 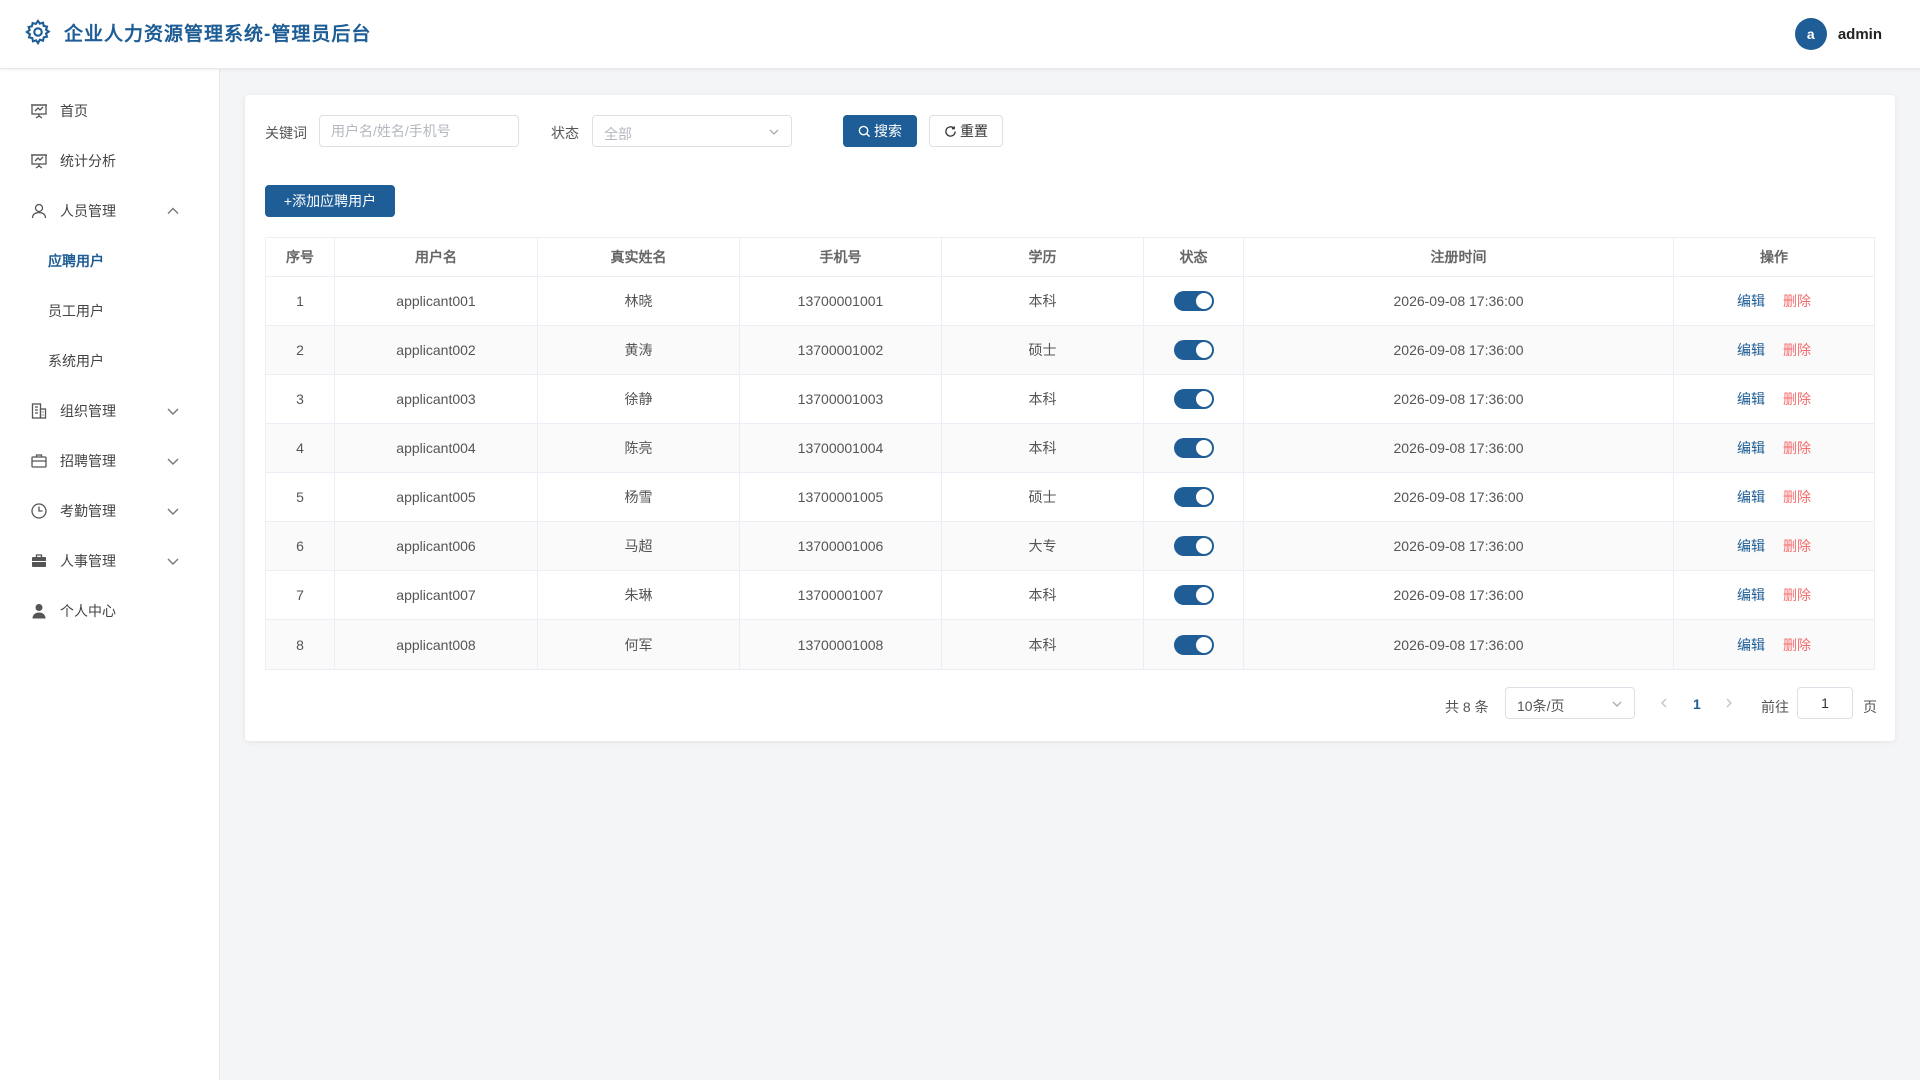 I want to click on status-select: 全部, so click(x=692, y=131).